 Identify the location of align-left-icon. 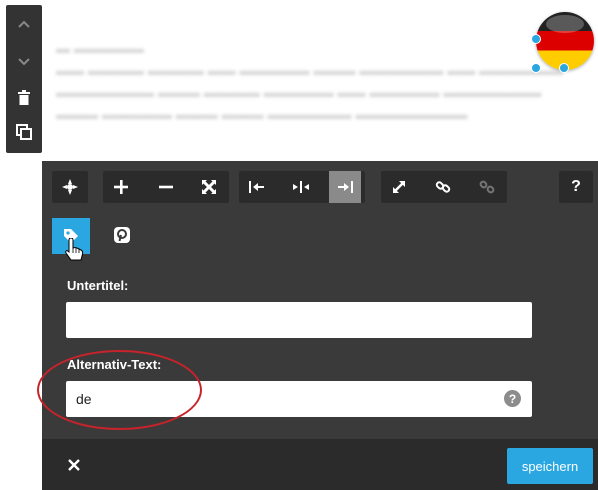
(256, 187).